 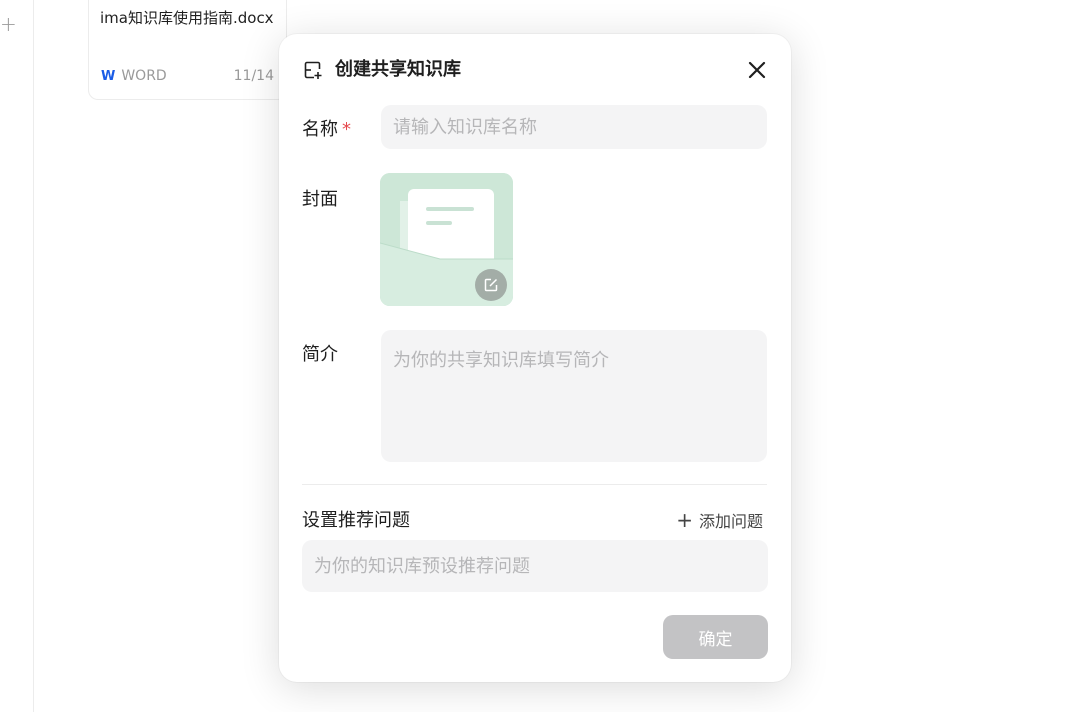 What do you see at coordinates (398, 69) in the screenshot?
I see `dialog-title: 创建共享知识库` at bounding box center [398, 69].